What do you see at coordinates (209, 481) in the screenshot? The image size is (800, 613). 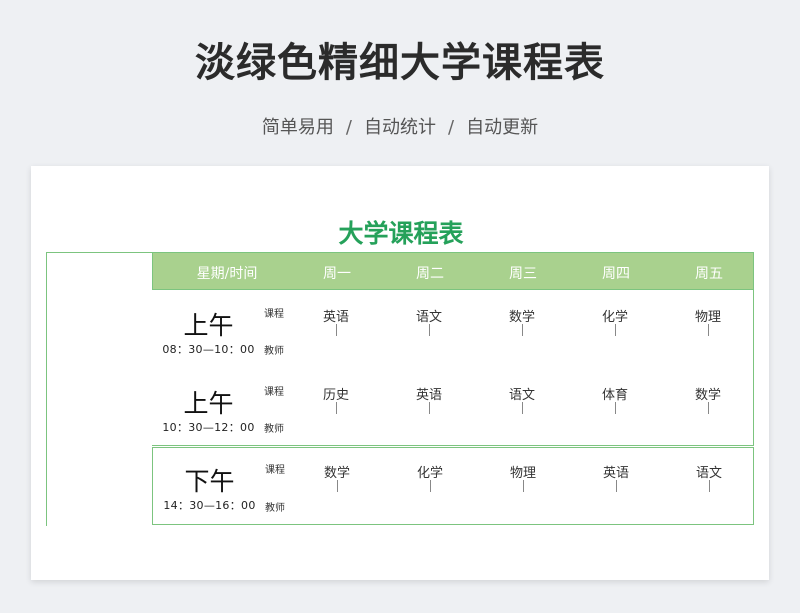 I see `period-label: 下午` at bounding box center [209, 481].